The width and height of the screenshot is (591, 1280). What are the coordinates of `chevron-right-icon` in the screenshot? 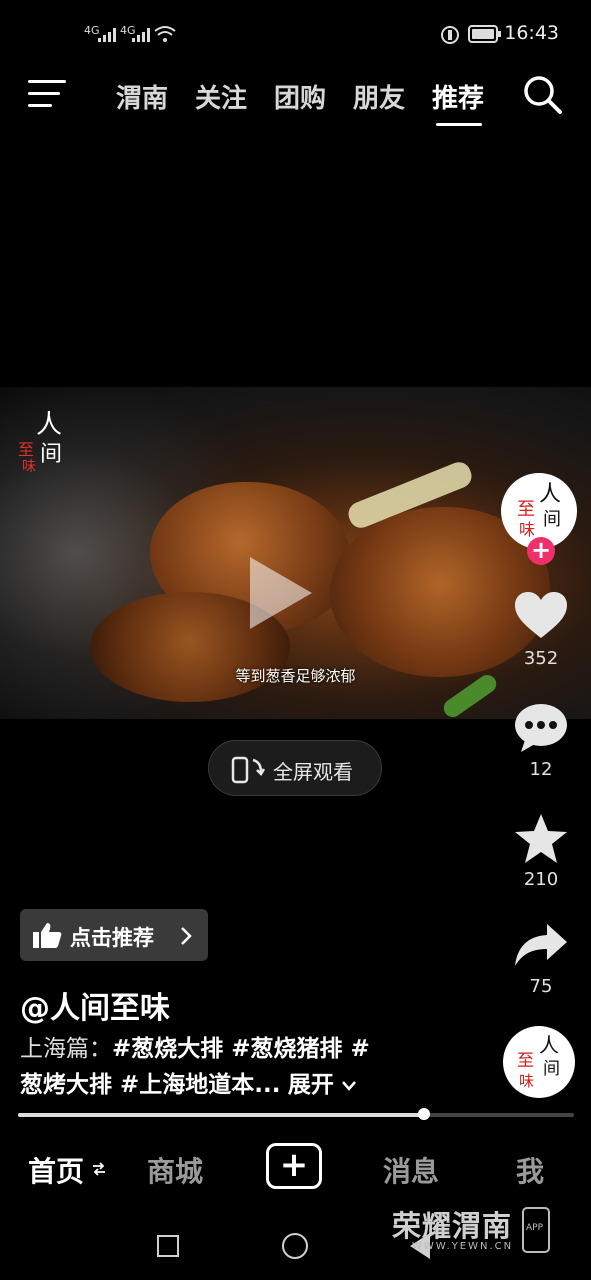 It's located at (186, 936).